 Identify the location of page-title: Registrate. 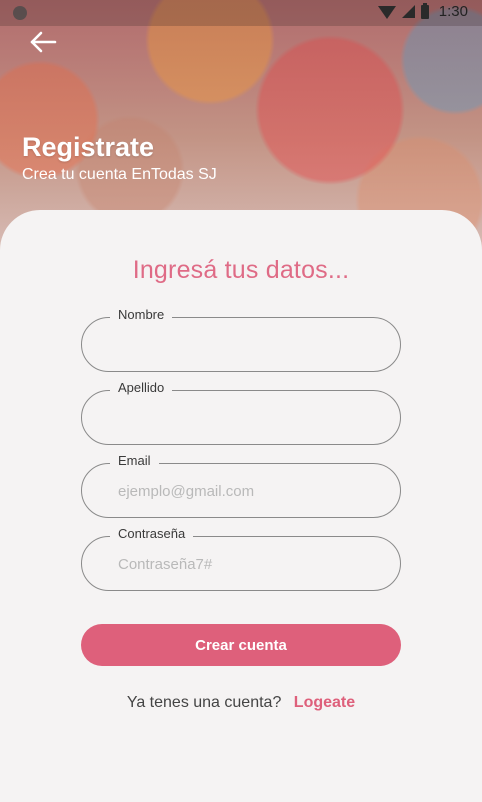
(88, 147).